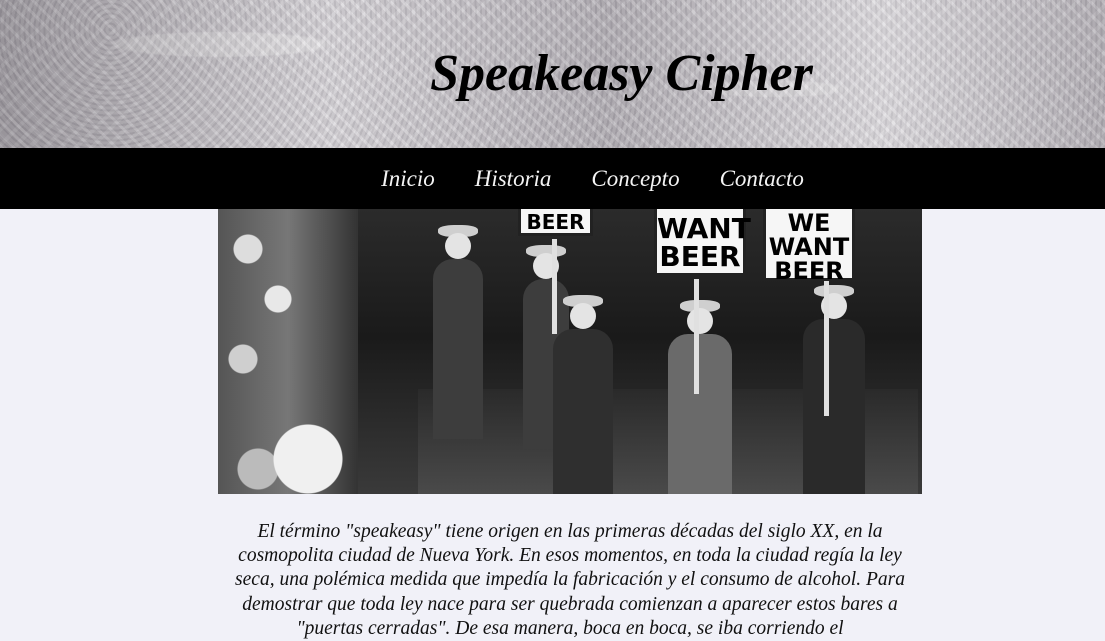 The height and width of the screenshot is (641, 1105). I want to click on main-nav: Inicio Historia Concepto Contacto, so click(552, 178).